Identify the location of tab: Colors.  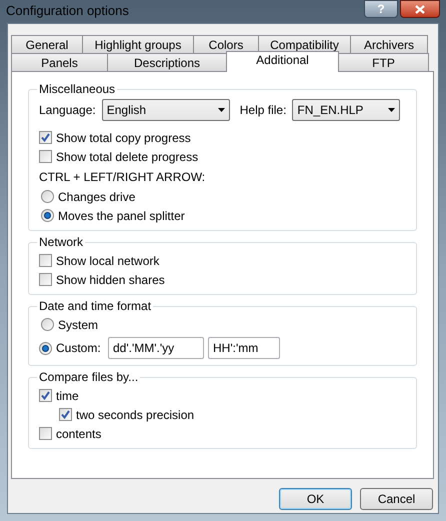
(226, 44).